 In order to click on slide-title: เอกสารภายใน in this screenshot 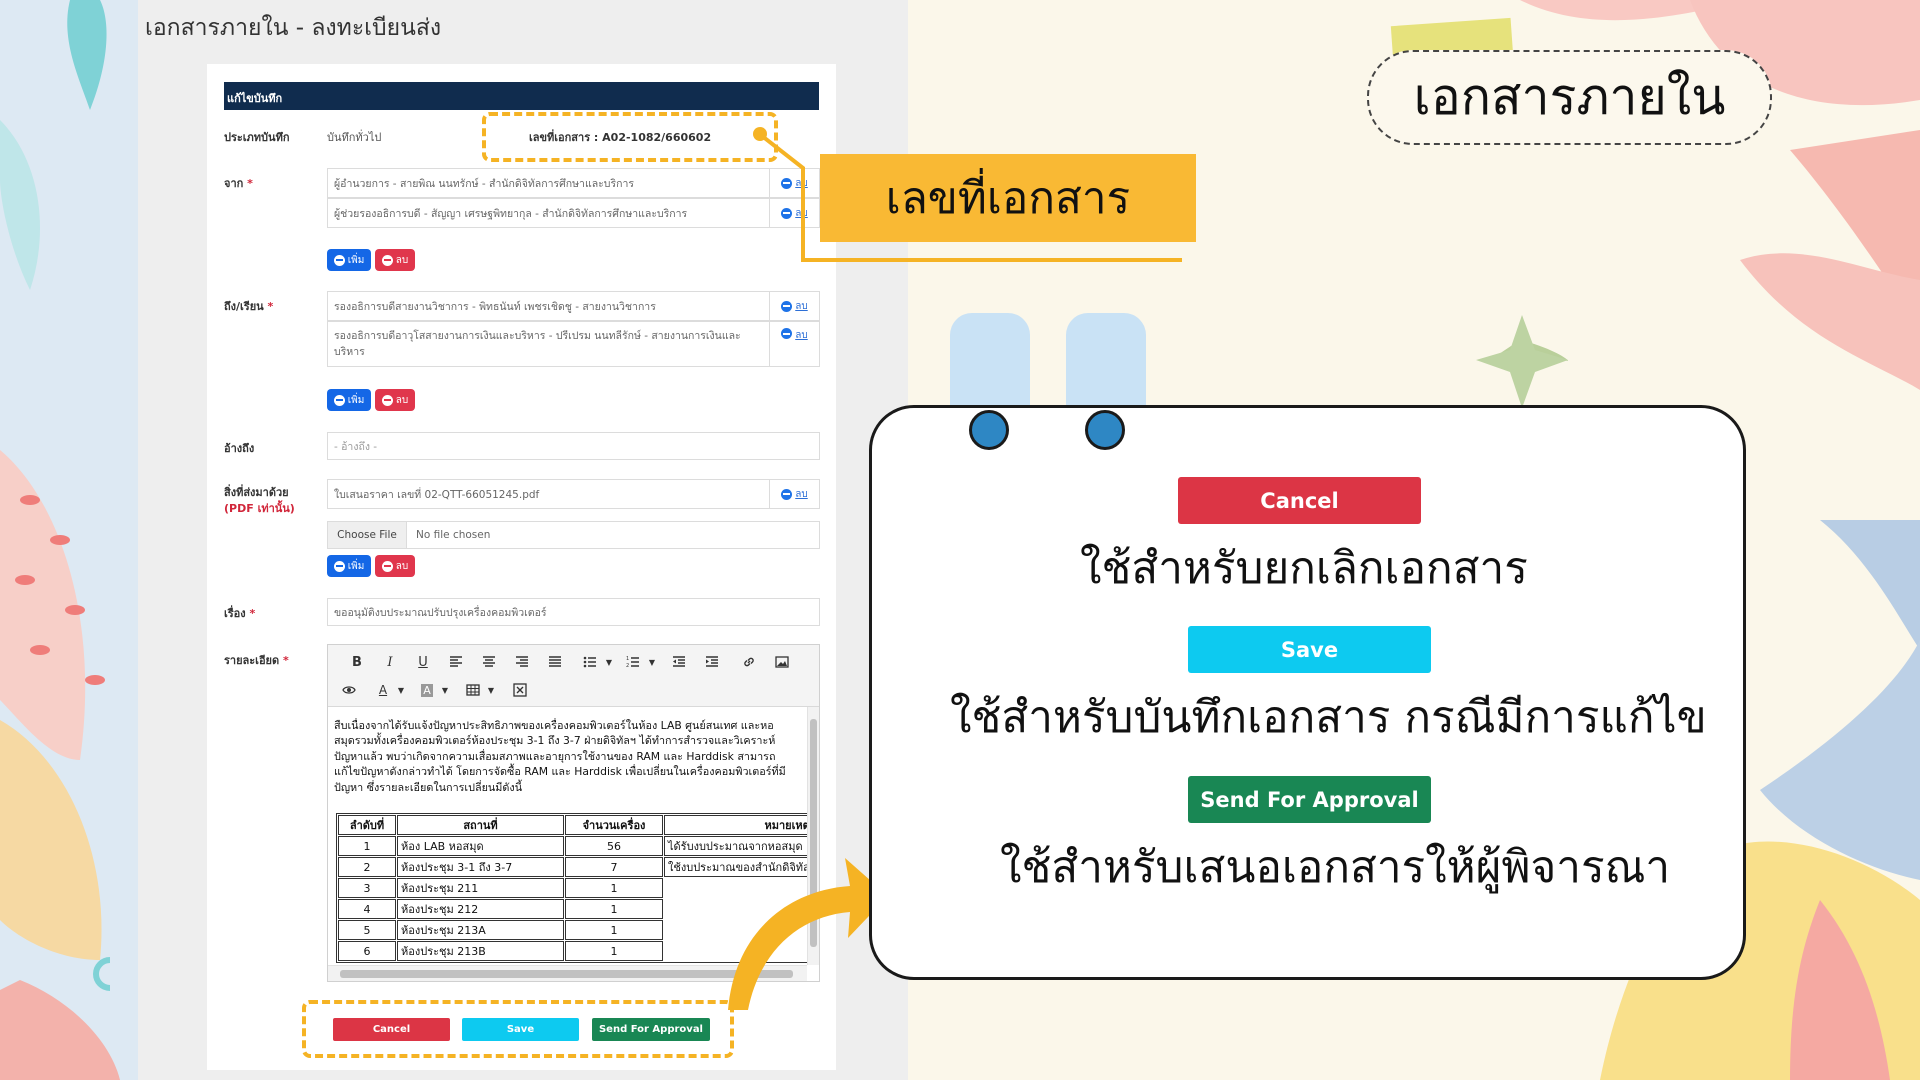, I will do `click(1569, 97)`.